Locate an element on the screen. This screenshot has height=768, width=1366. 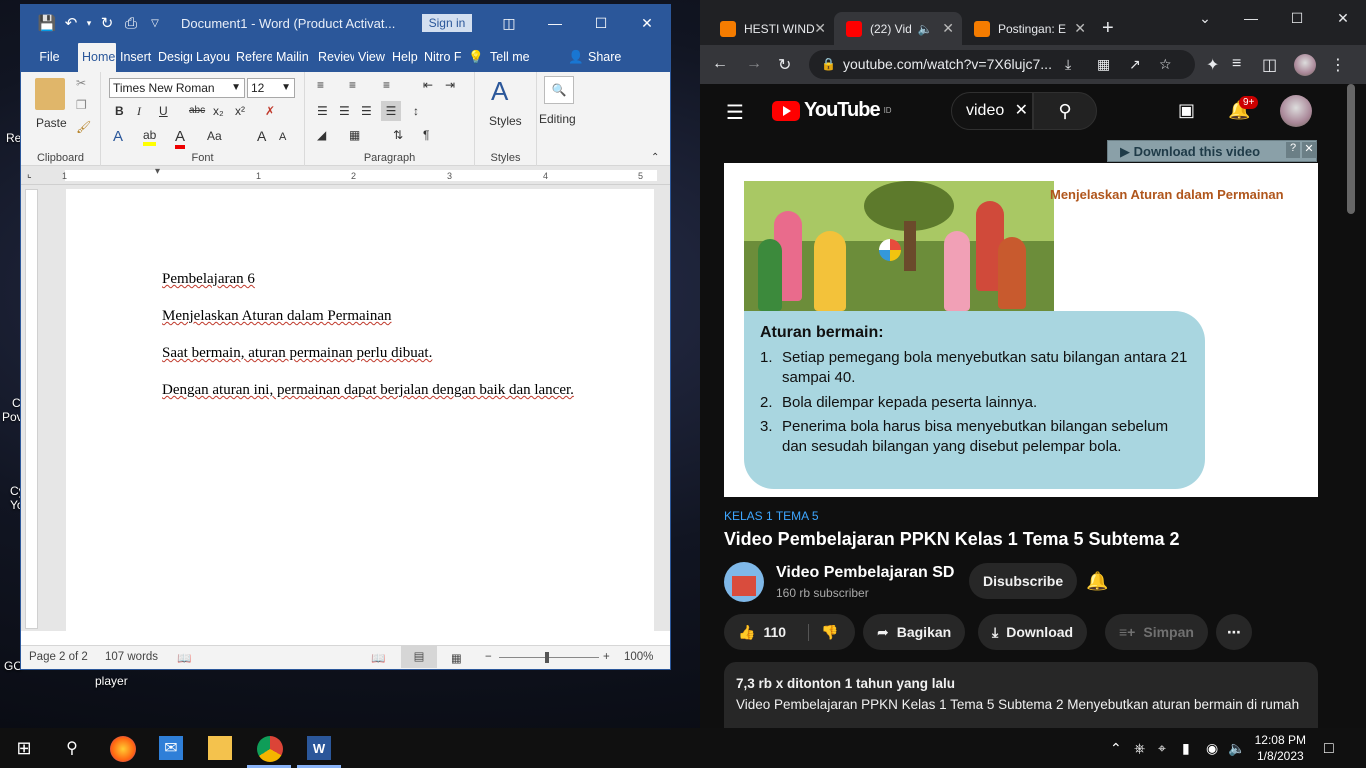
numbering-icon: ≡ is located at coordinates (352, 85).